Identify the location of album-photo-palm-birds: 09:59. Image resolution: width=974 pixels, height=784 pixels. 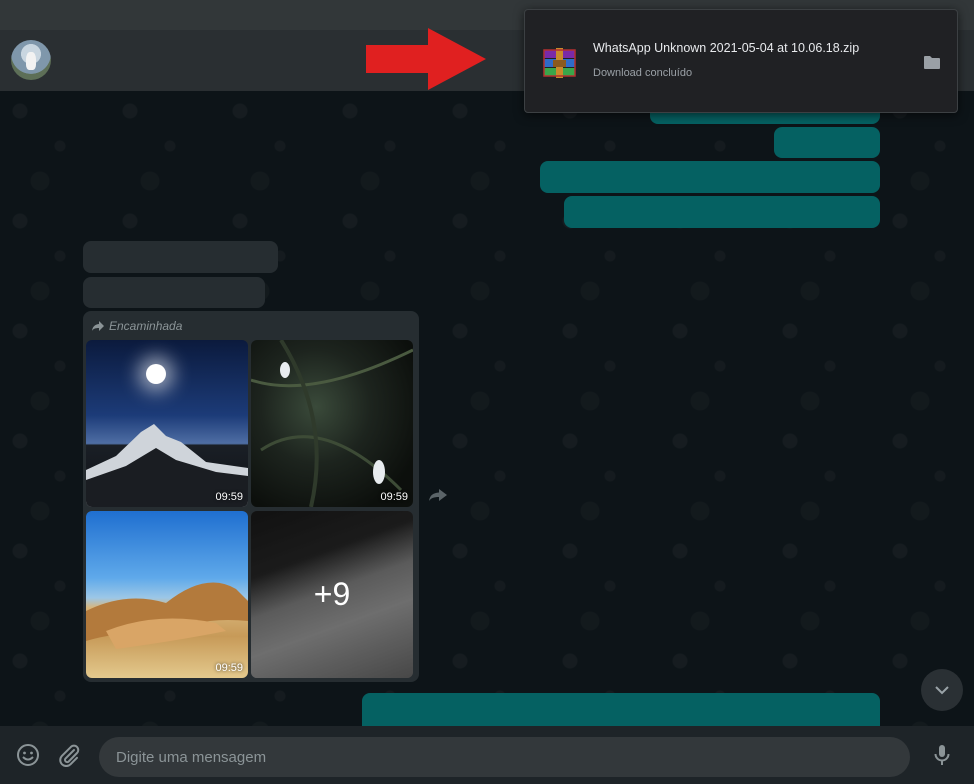
(332, 423).